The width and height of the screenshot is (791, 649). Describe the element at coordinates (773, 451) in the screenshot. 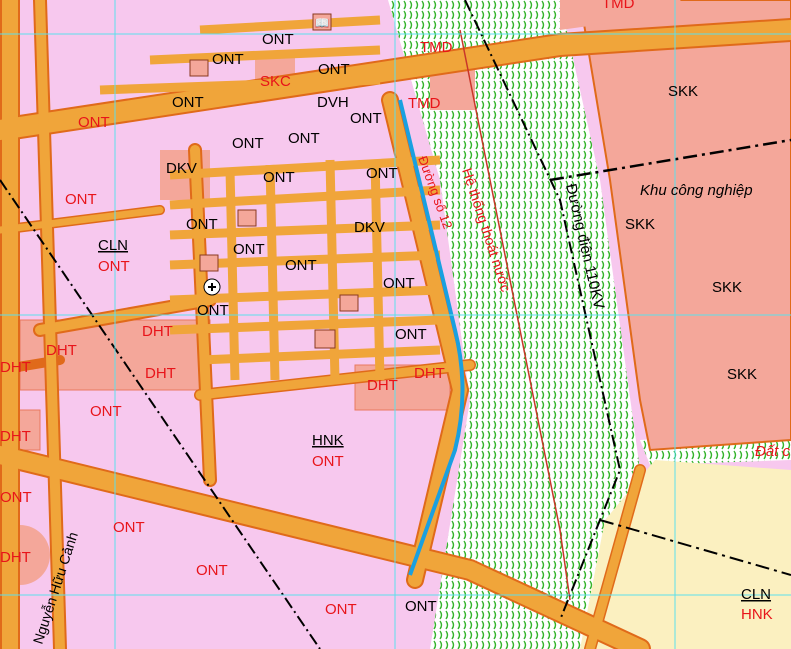

I see `label-dat: Đất c` at that location.